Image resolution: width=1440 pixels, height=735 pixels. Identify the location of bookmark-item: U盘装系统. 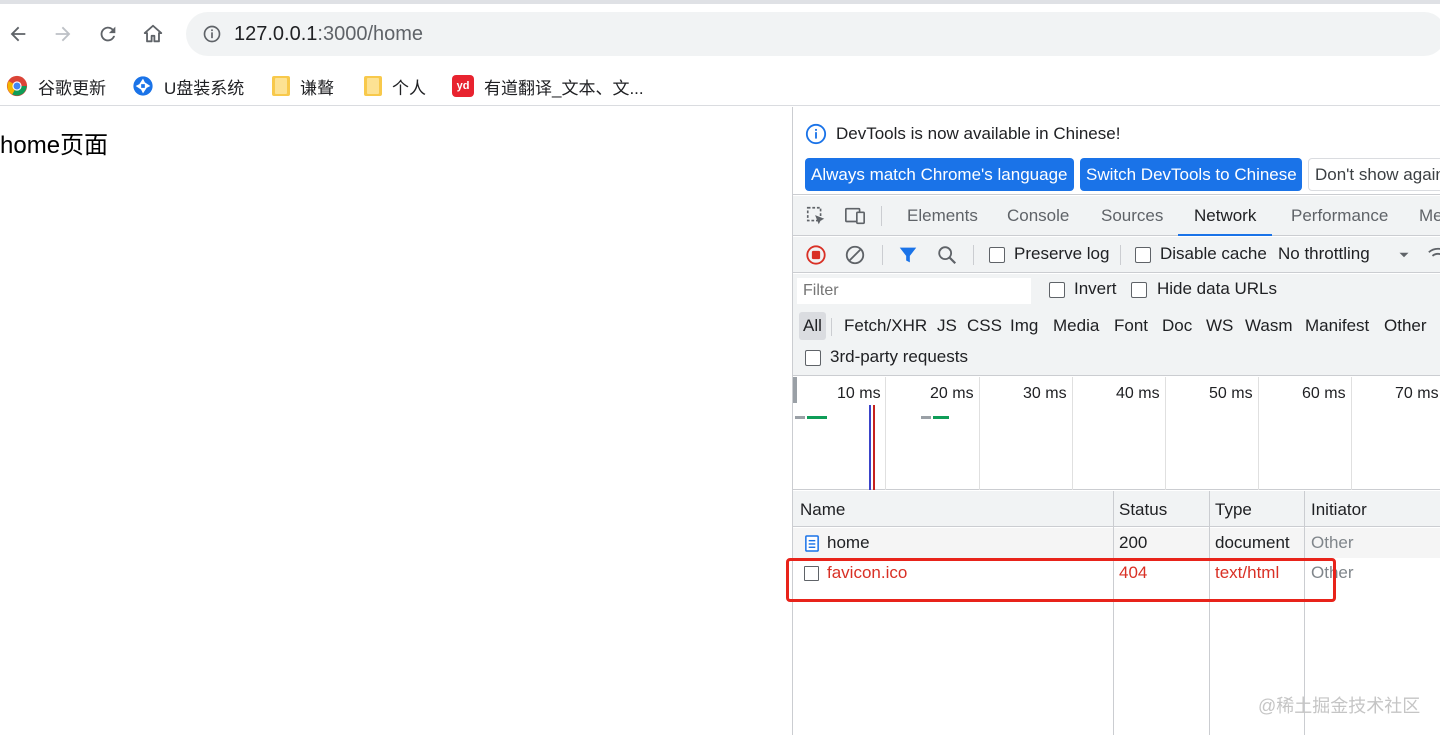
(188, 86).